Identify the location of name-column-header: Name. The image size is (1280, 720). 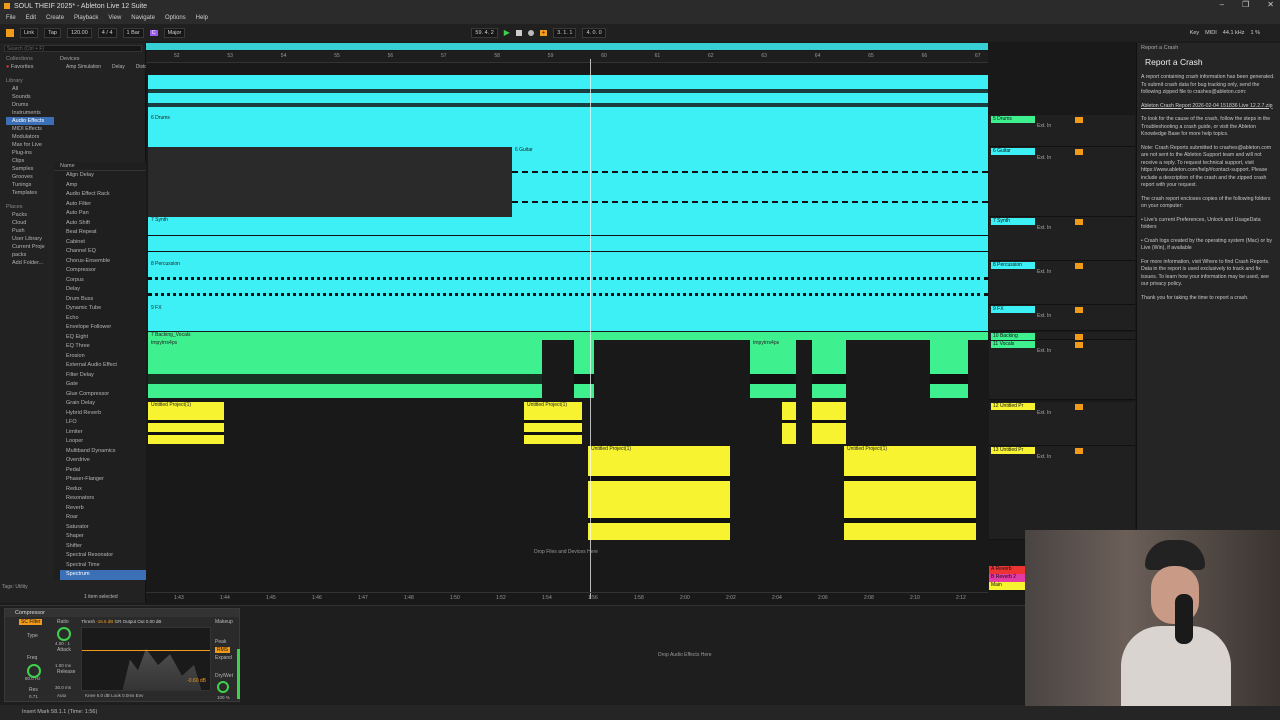
(100, 166).